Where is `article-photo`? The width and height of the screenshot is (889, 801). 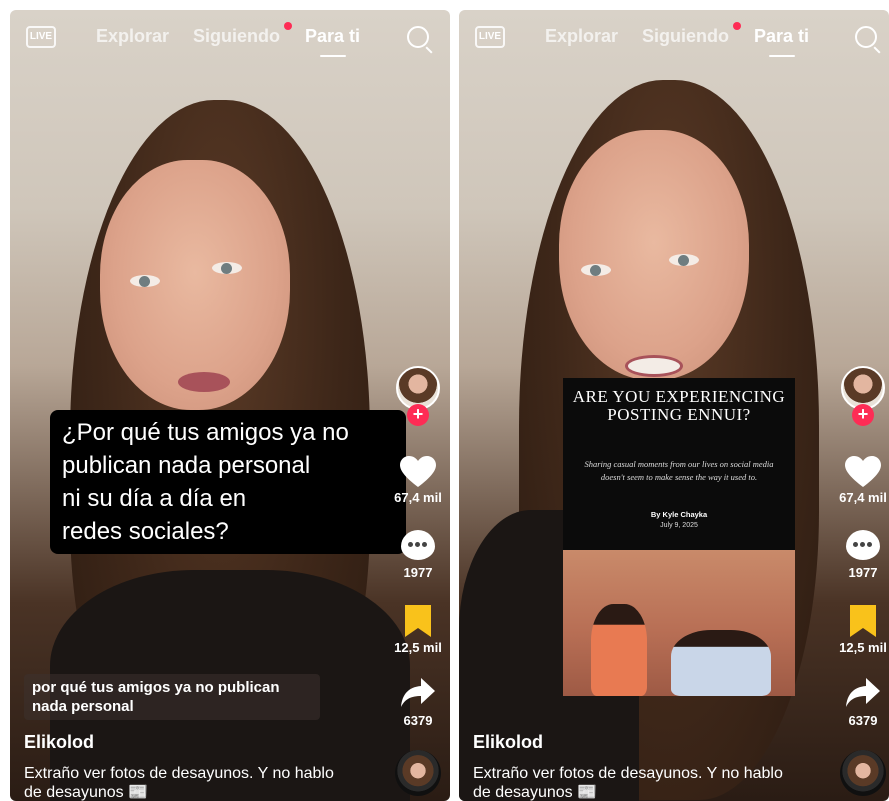 article-photo is located at coordinates (679, 623).